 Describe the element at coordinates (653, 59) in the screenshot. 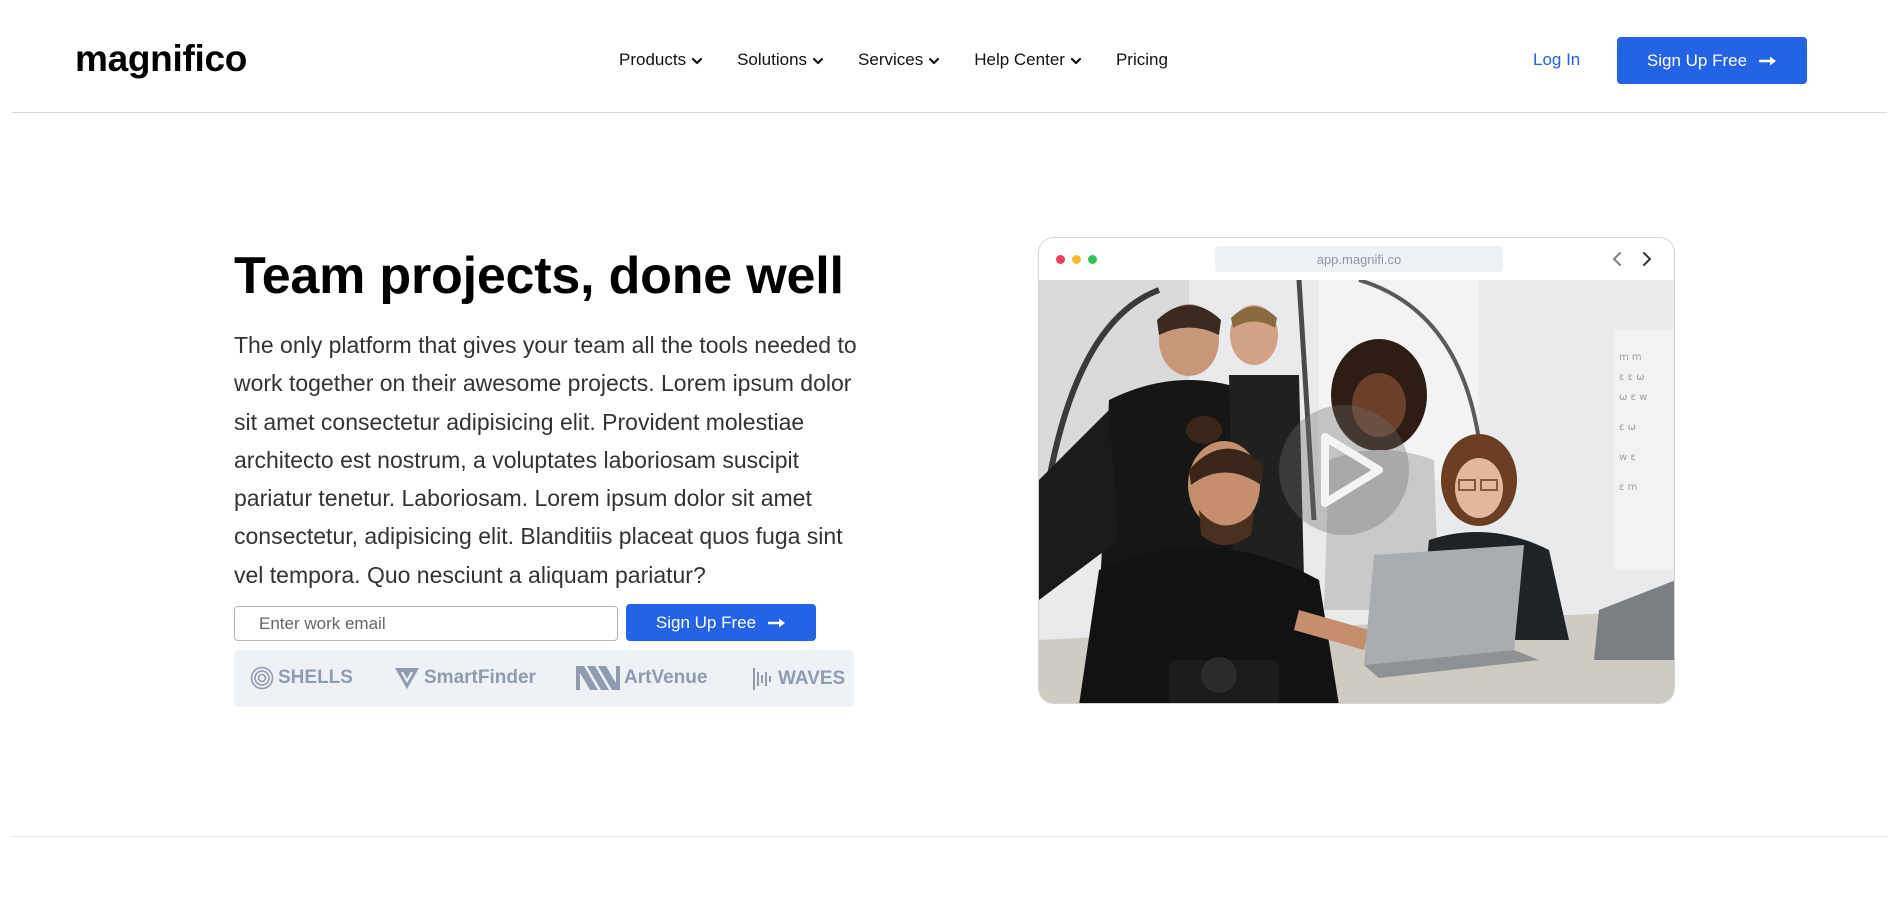

I see `nav-item-label: Products` at that location.